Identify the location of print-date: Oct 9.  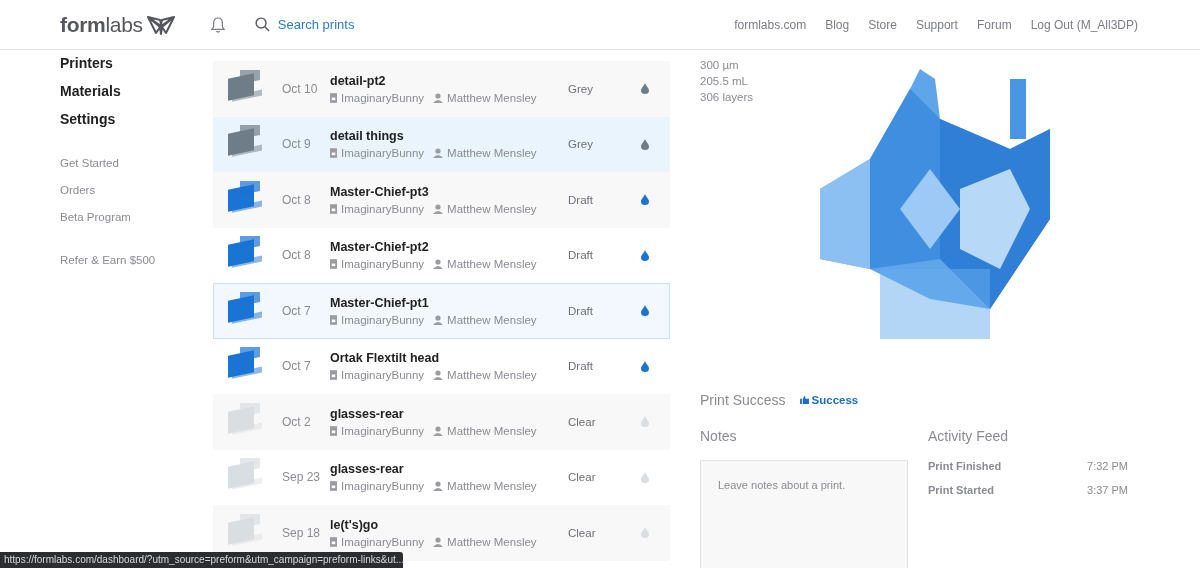
(297, 144).